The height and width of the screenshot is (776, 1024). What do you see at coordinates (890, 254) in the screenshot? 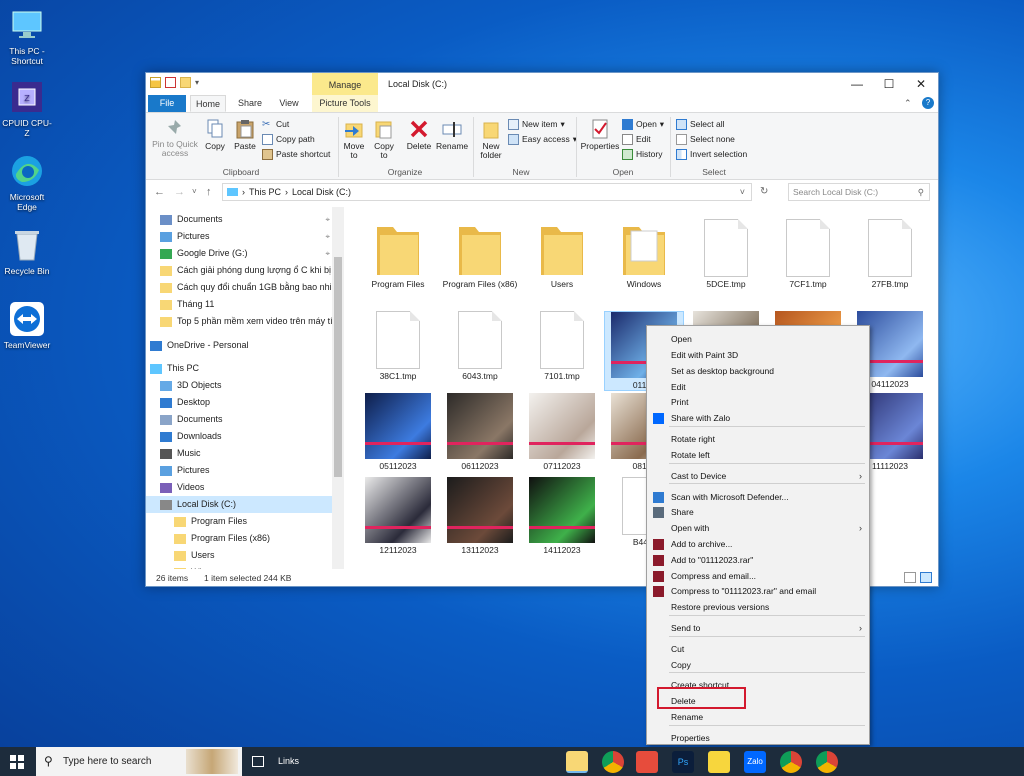
I see `file-item: 27FB.tmp` at bounding box center [890, 254].